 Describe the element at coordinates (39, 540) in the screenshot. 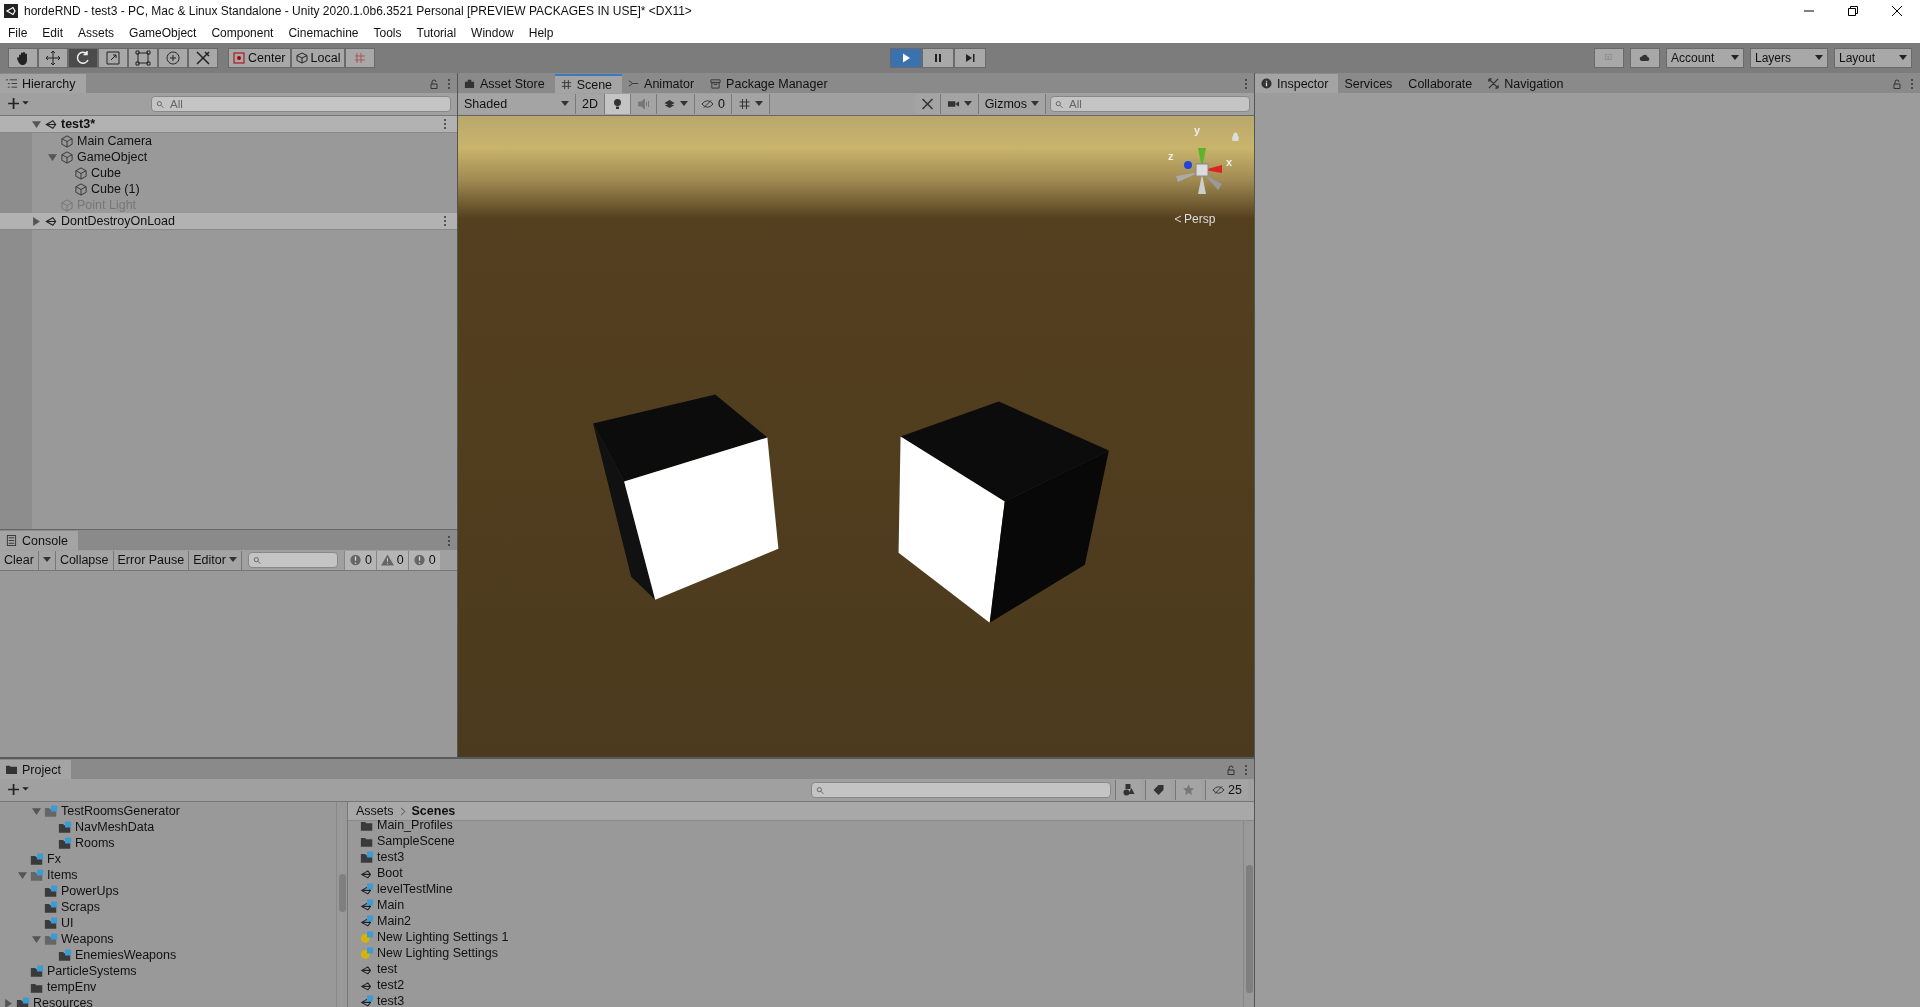

I see `console-tab: Console` at that location.